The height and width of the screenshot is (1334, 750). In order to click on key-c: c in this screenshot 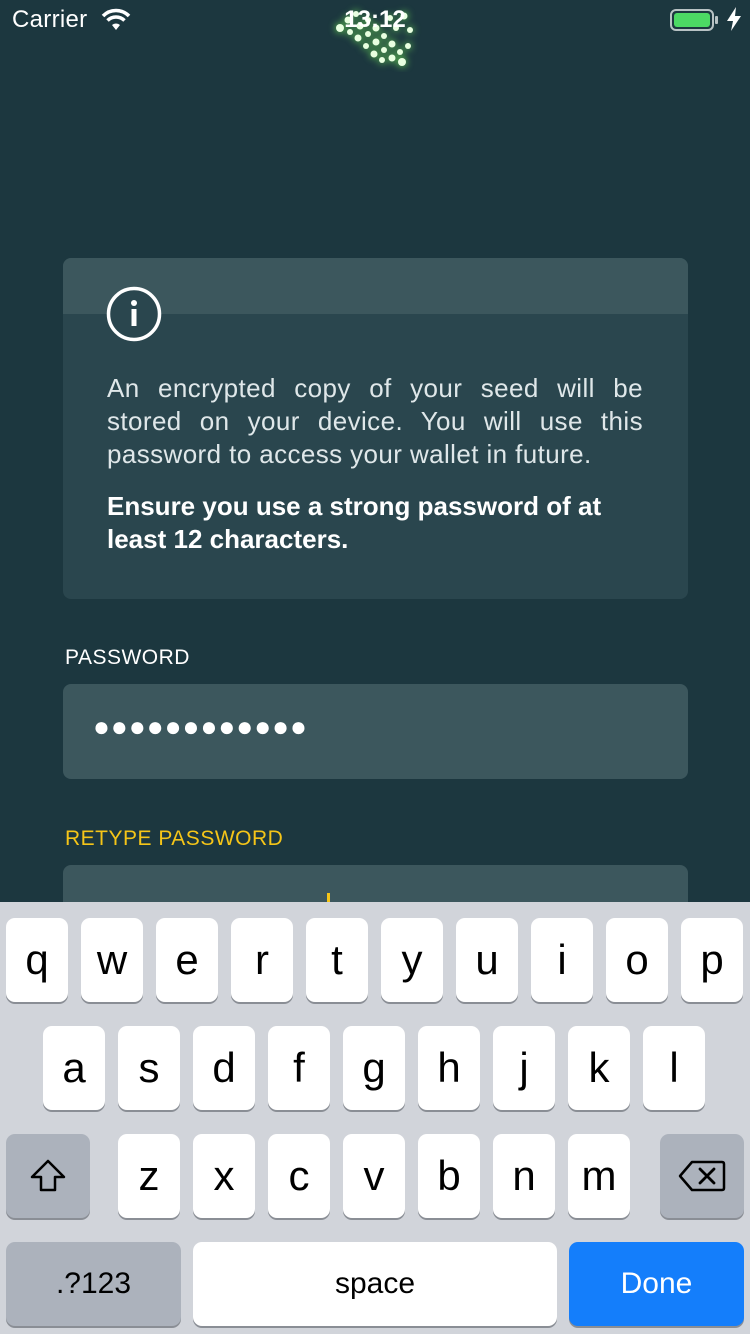, I will do `click(299, 1176)`.